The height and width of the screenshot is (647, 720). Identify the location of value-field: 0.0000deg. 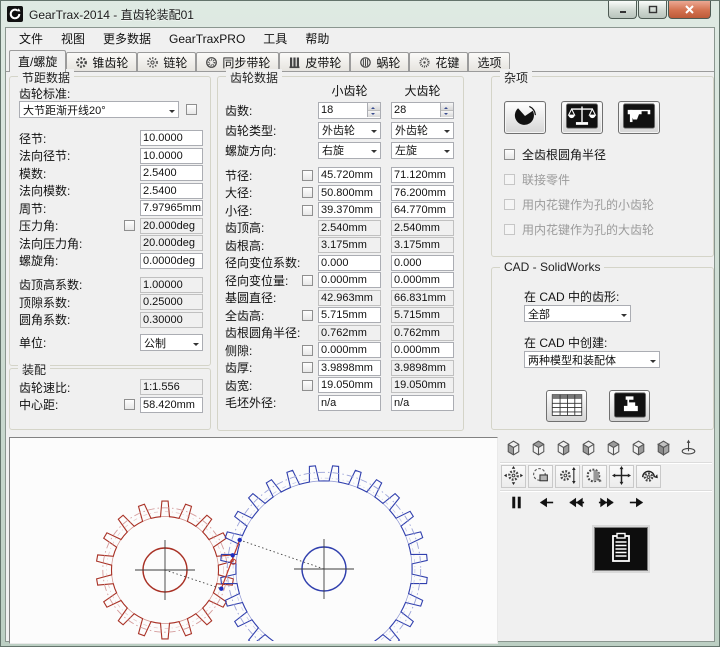
(171, 260).